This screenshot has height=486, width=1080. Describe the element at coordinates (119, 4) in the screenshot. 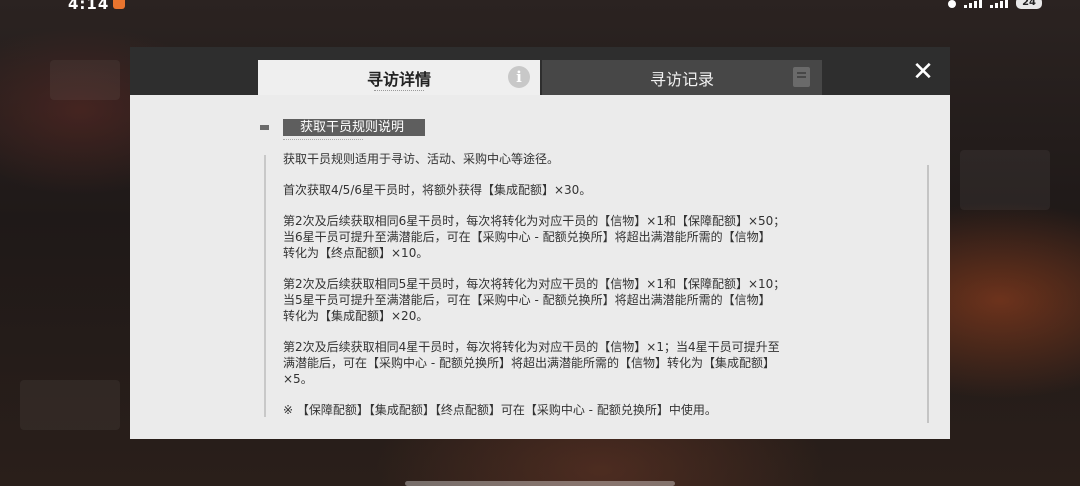

I see `app-notification-icon` at that location.